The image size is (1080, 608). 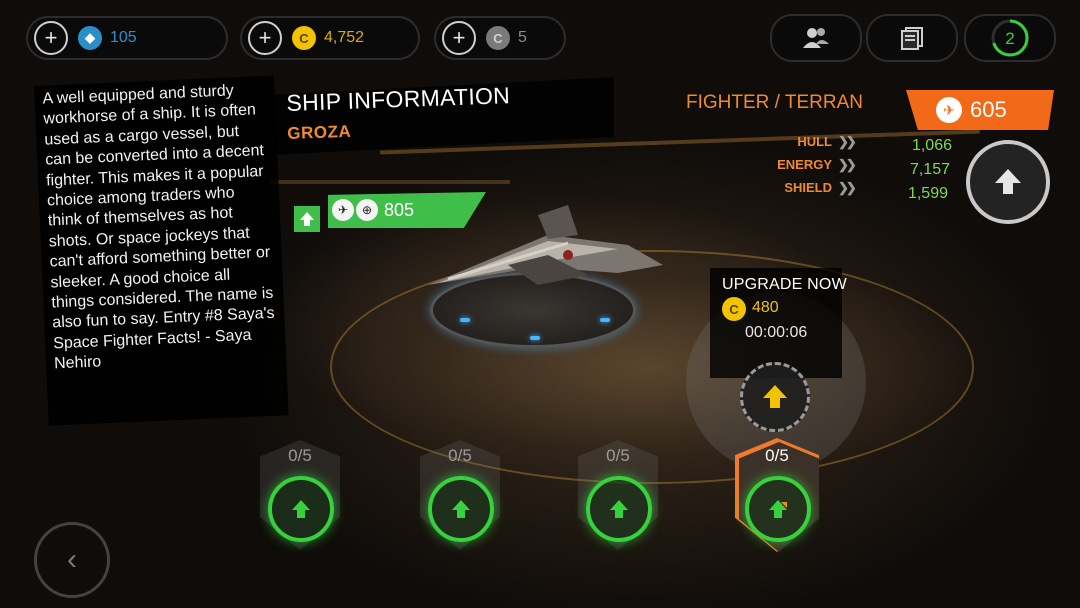 I want to click on player-level: 2, so click(x=1009, y=38).